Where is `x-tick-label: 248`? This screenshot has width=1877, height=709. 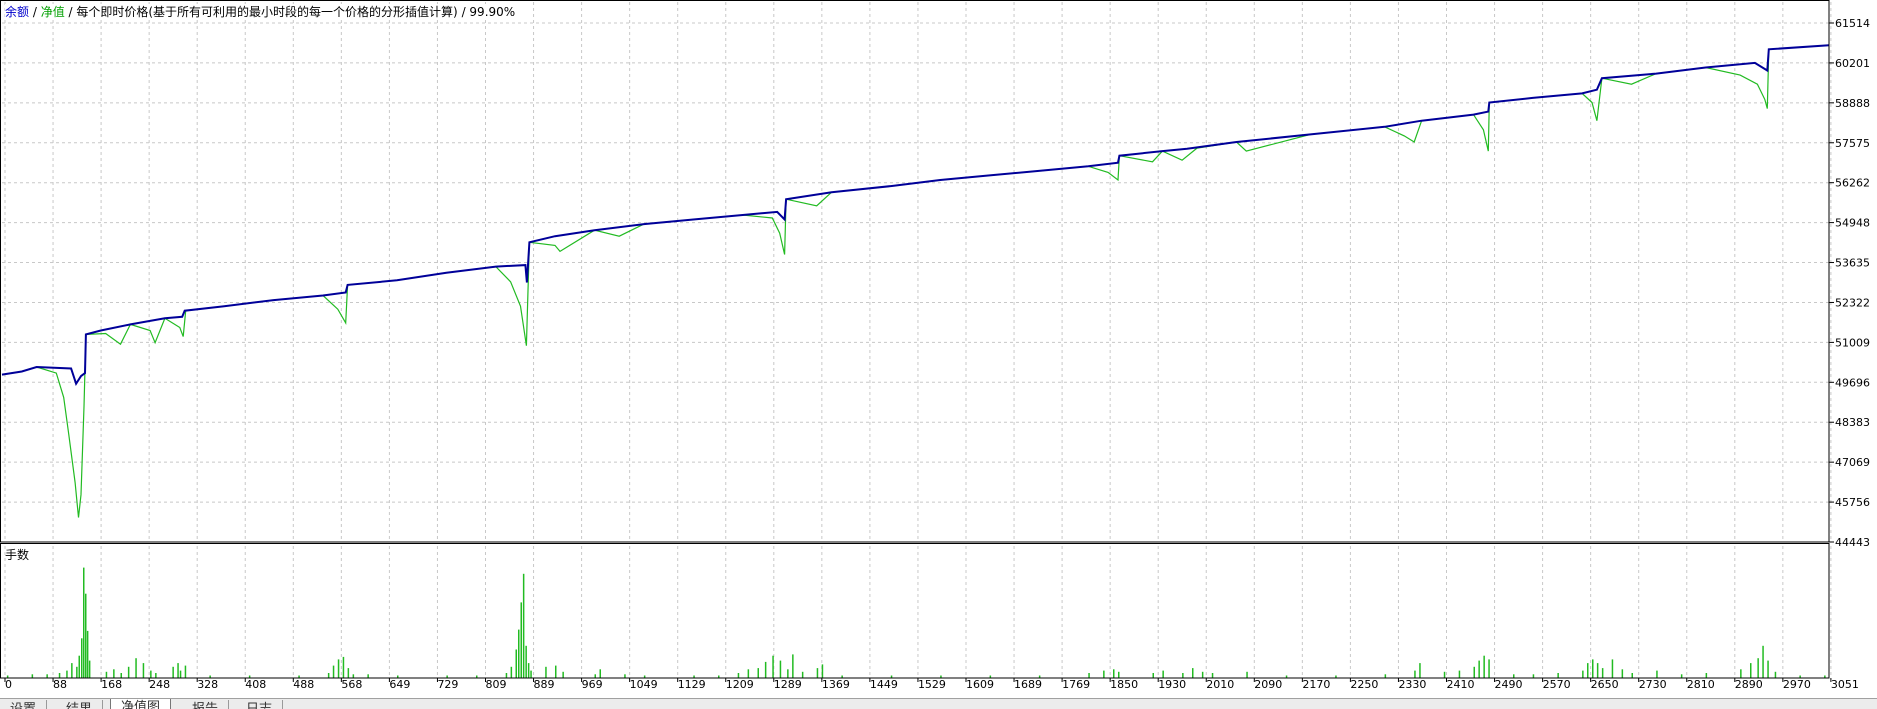 x-tick-label: 248 is located at coordinates (159, 684).